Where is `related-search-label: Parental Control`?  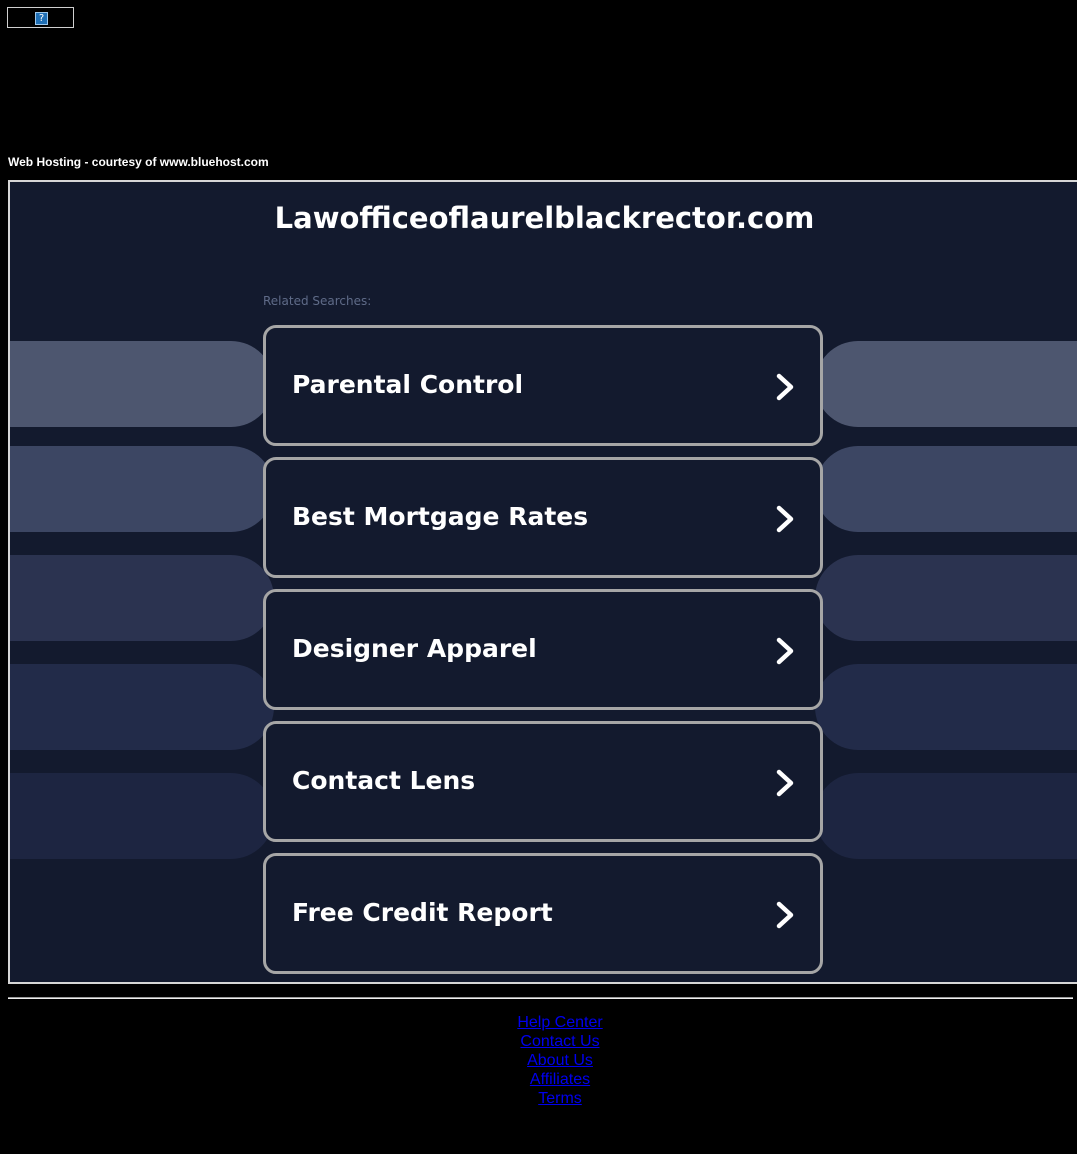 related-search-label: Parental Control is located at coordinates (408, 384).